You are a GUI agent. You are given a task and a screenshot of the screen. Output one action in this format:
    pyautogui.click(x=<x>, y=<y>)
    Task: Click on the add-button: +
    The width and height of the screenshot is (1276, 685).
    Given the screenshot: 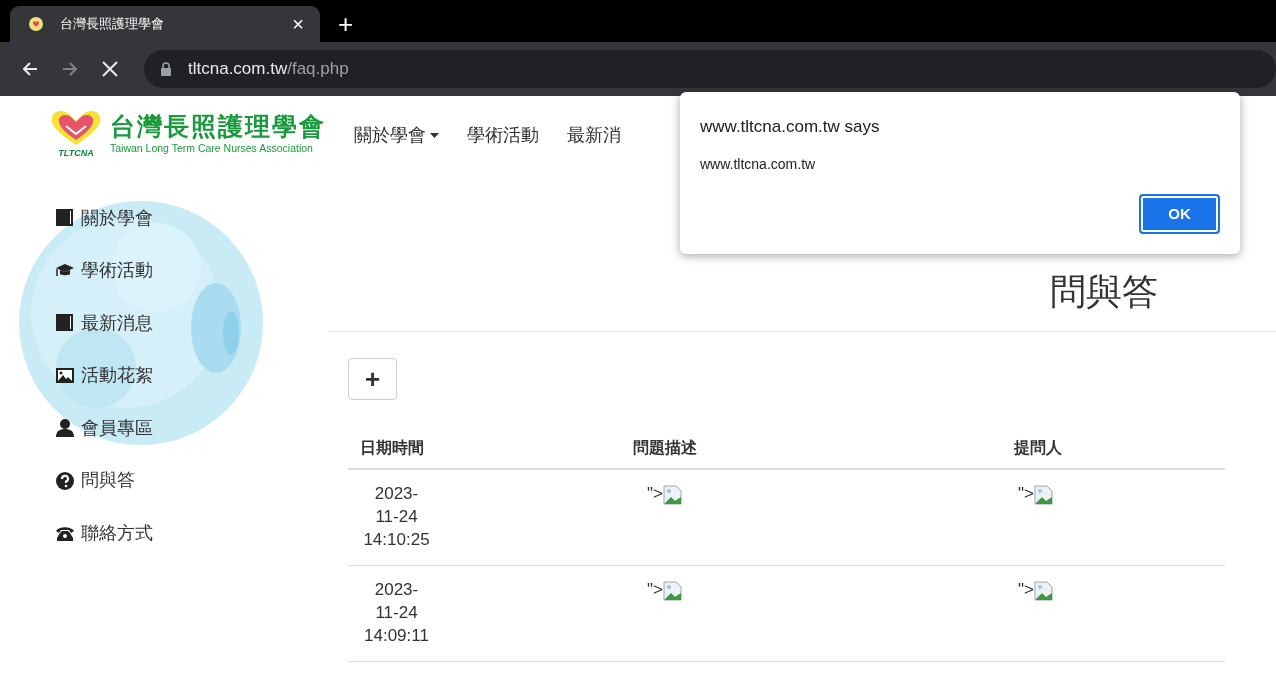 What is the action you would take?
    pyautogui.click(x=372, y=379)
    